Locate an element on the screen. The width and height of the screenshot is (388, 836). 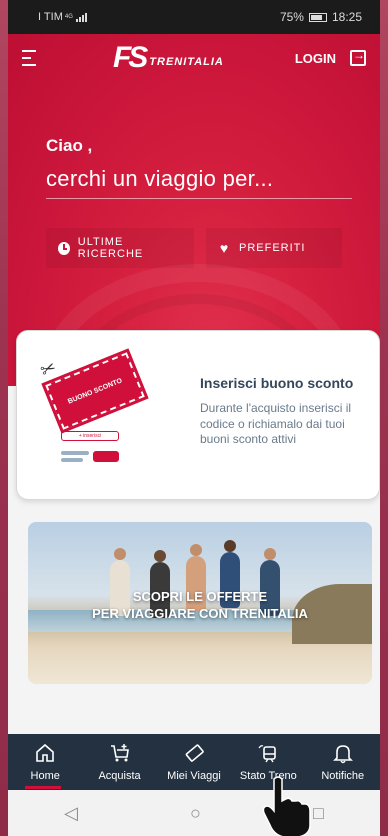
network-label: 4G is located at coordinates (68, 17).